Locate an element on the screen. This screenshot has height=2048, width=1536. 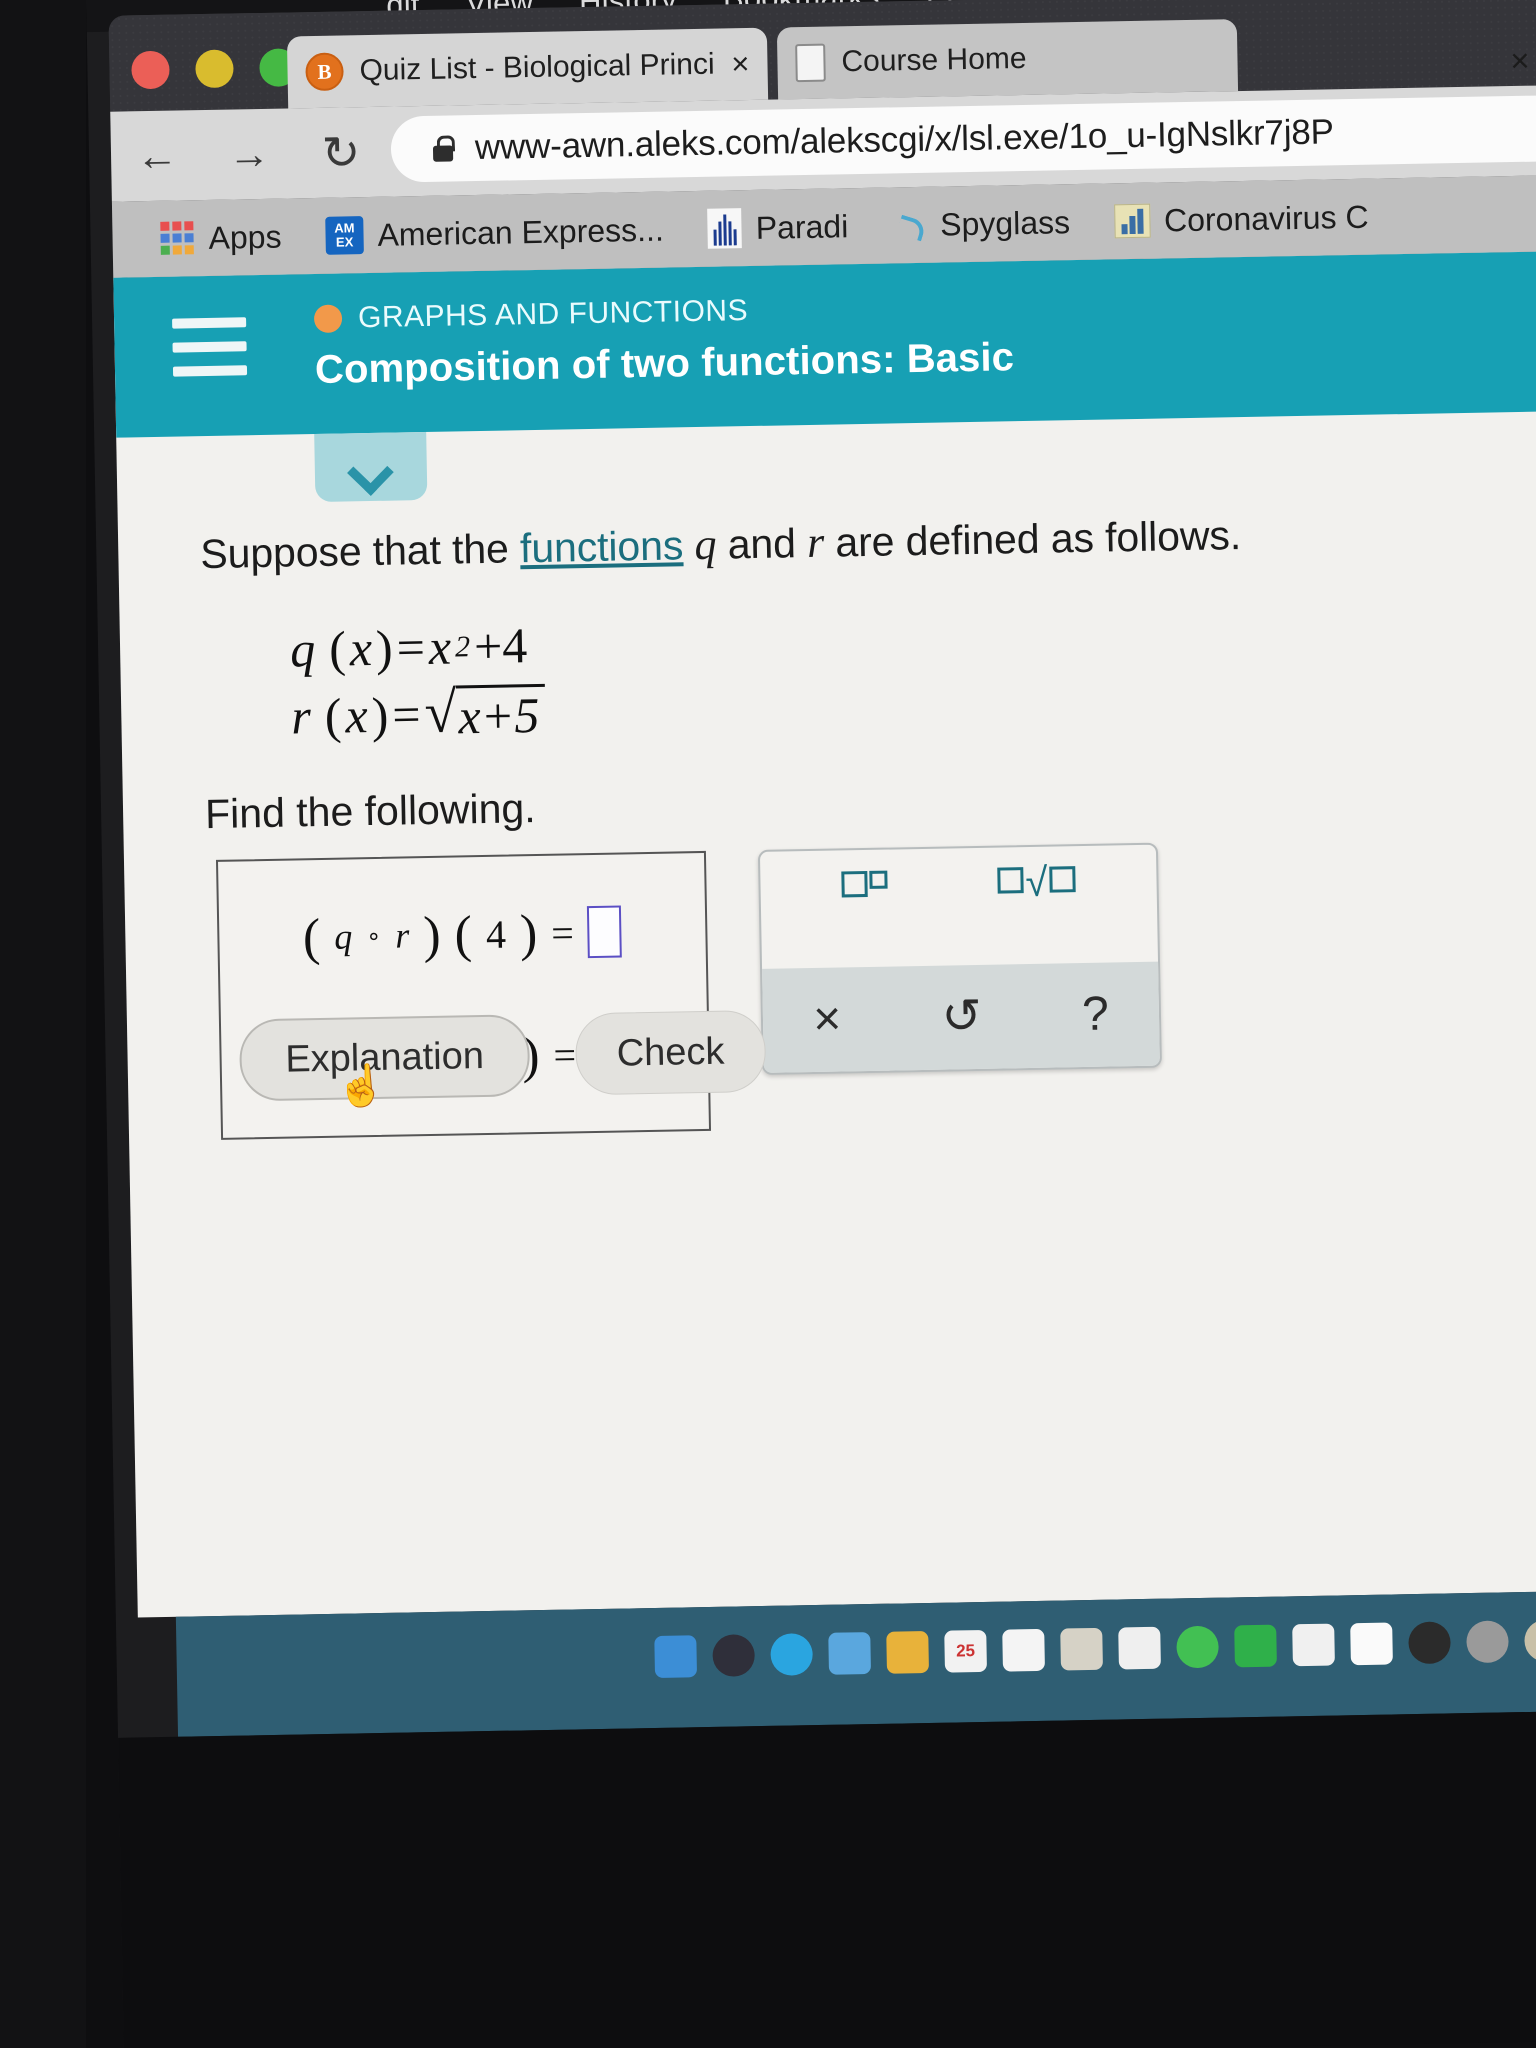
fn-name: r is located at coordinates (301, 716).